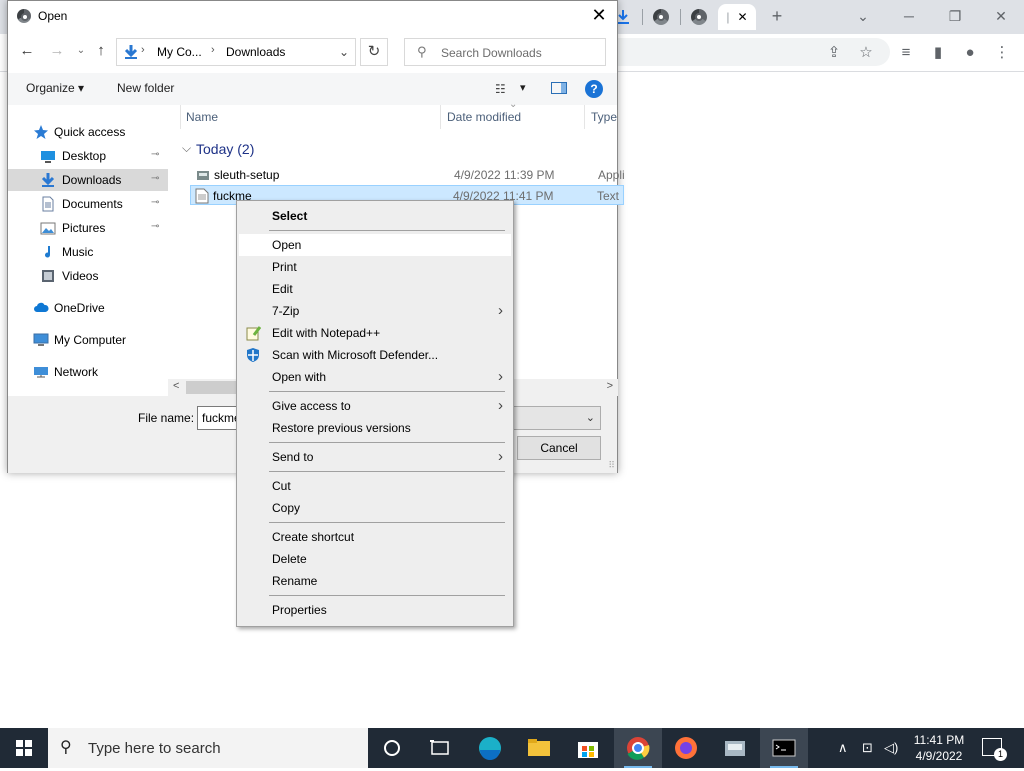 This screenshot has height=771, width=1024. Describe the element at coordinates (559, 88) in the screenshot. I see `preview-pane-icon` at that location.